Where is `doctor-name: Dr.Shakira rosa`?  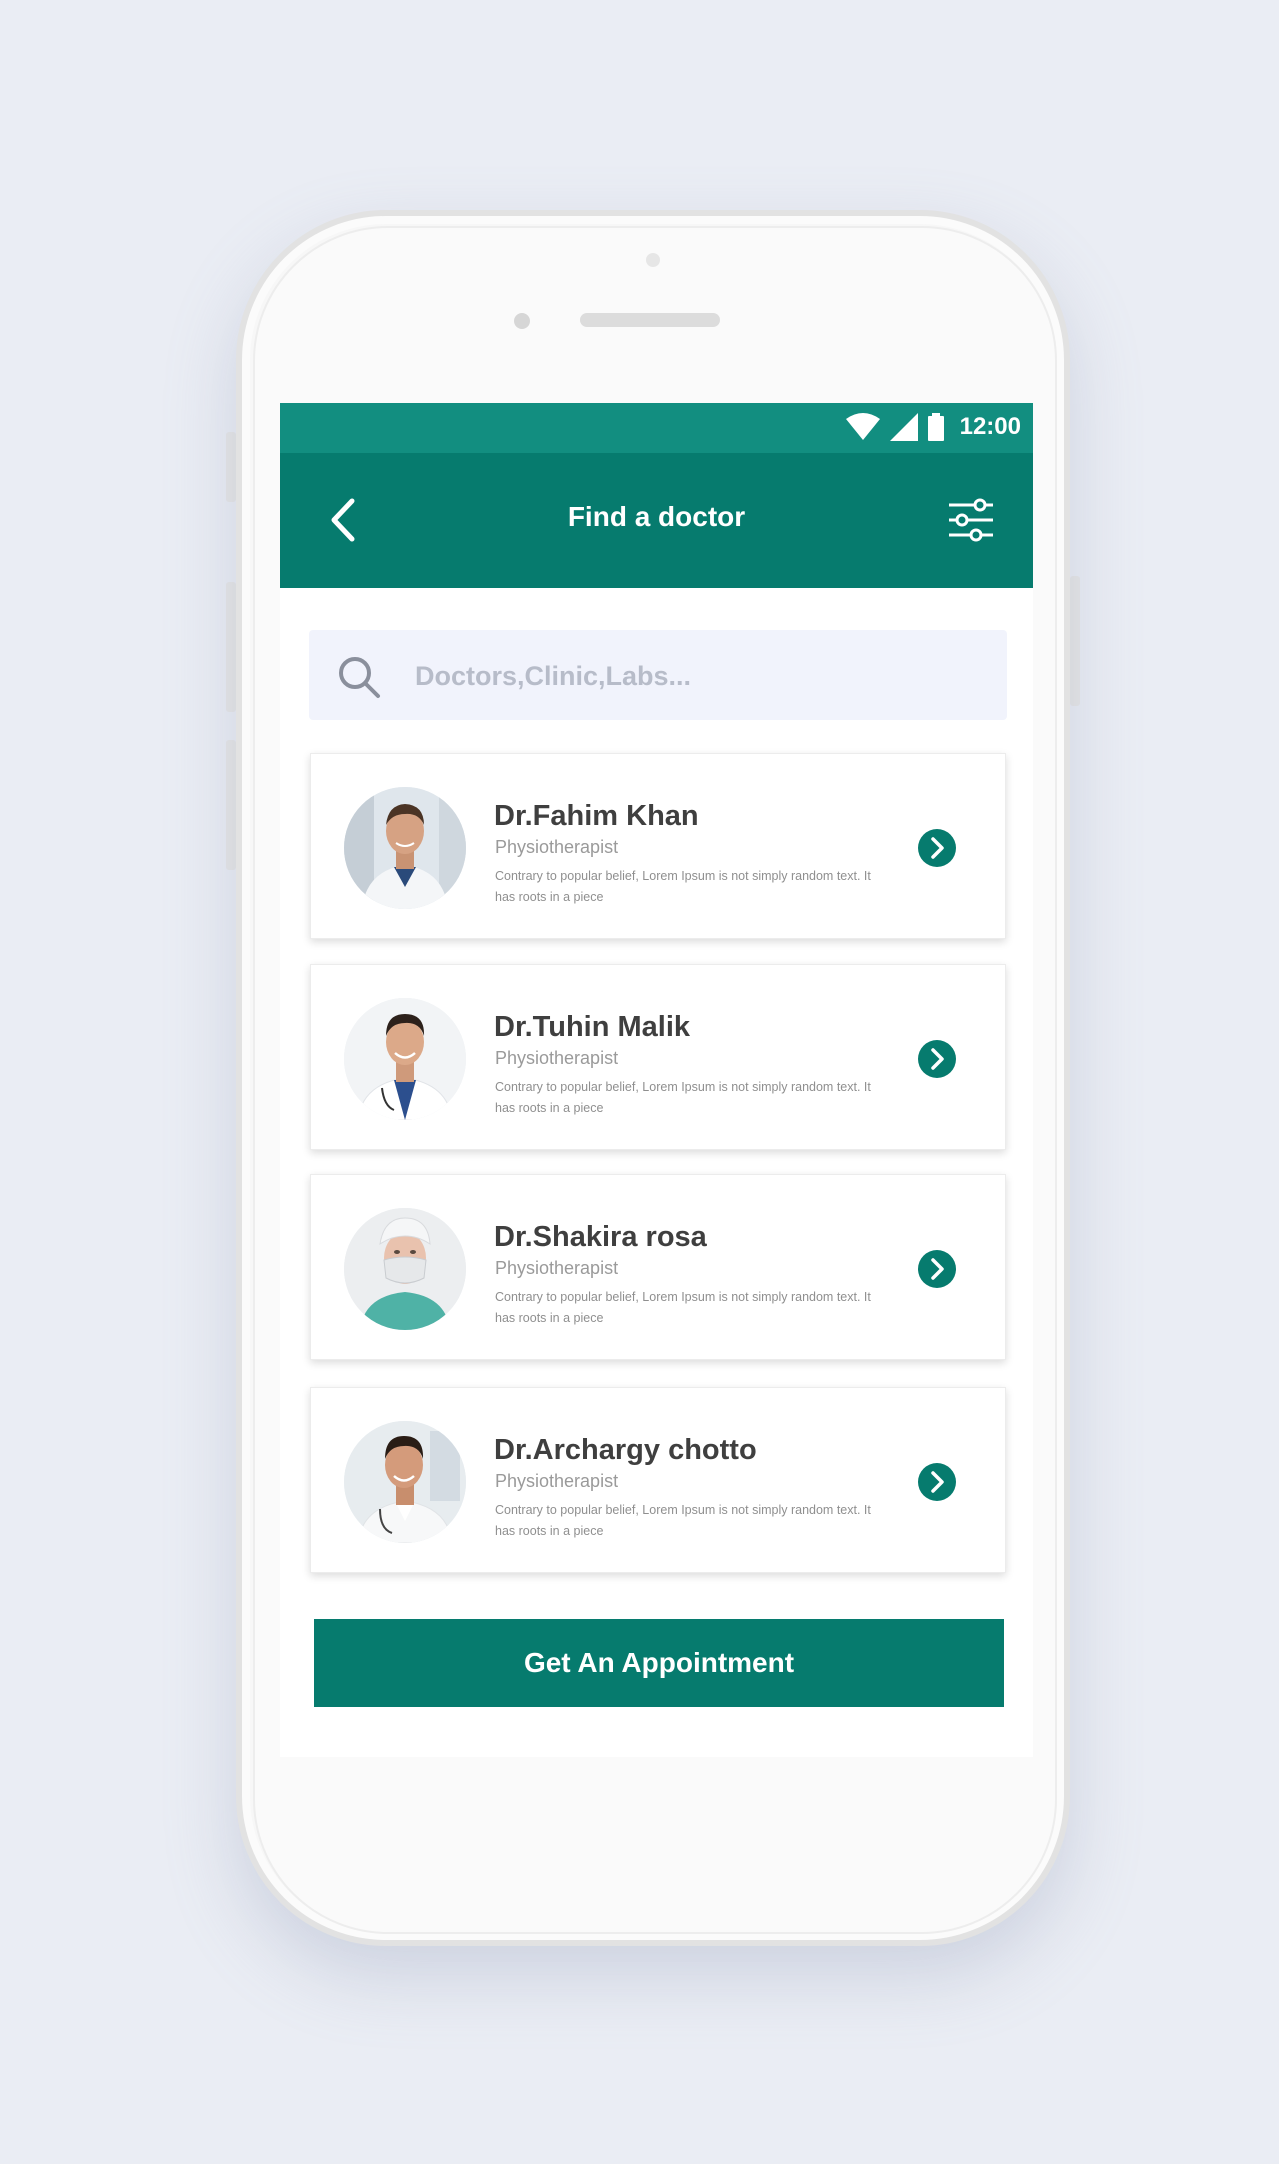
doctor-name: Dr.Shakira rosa is located at coordinates (600, 1237).